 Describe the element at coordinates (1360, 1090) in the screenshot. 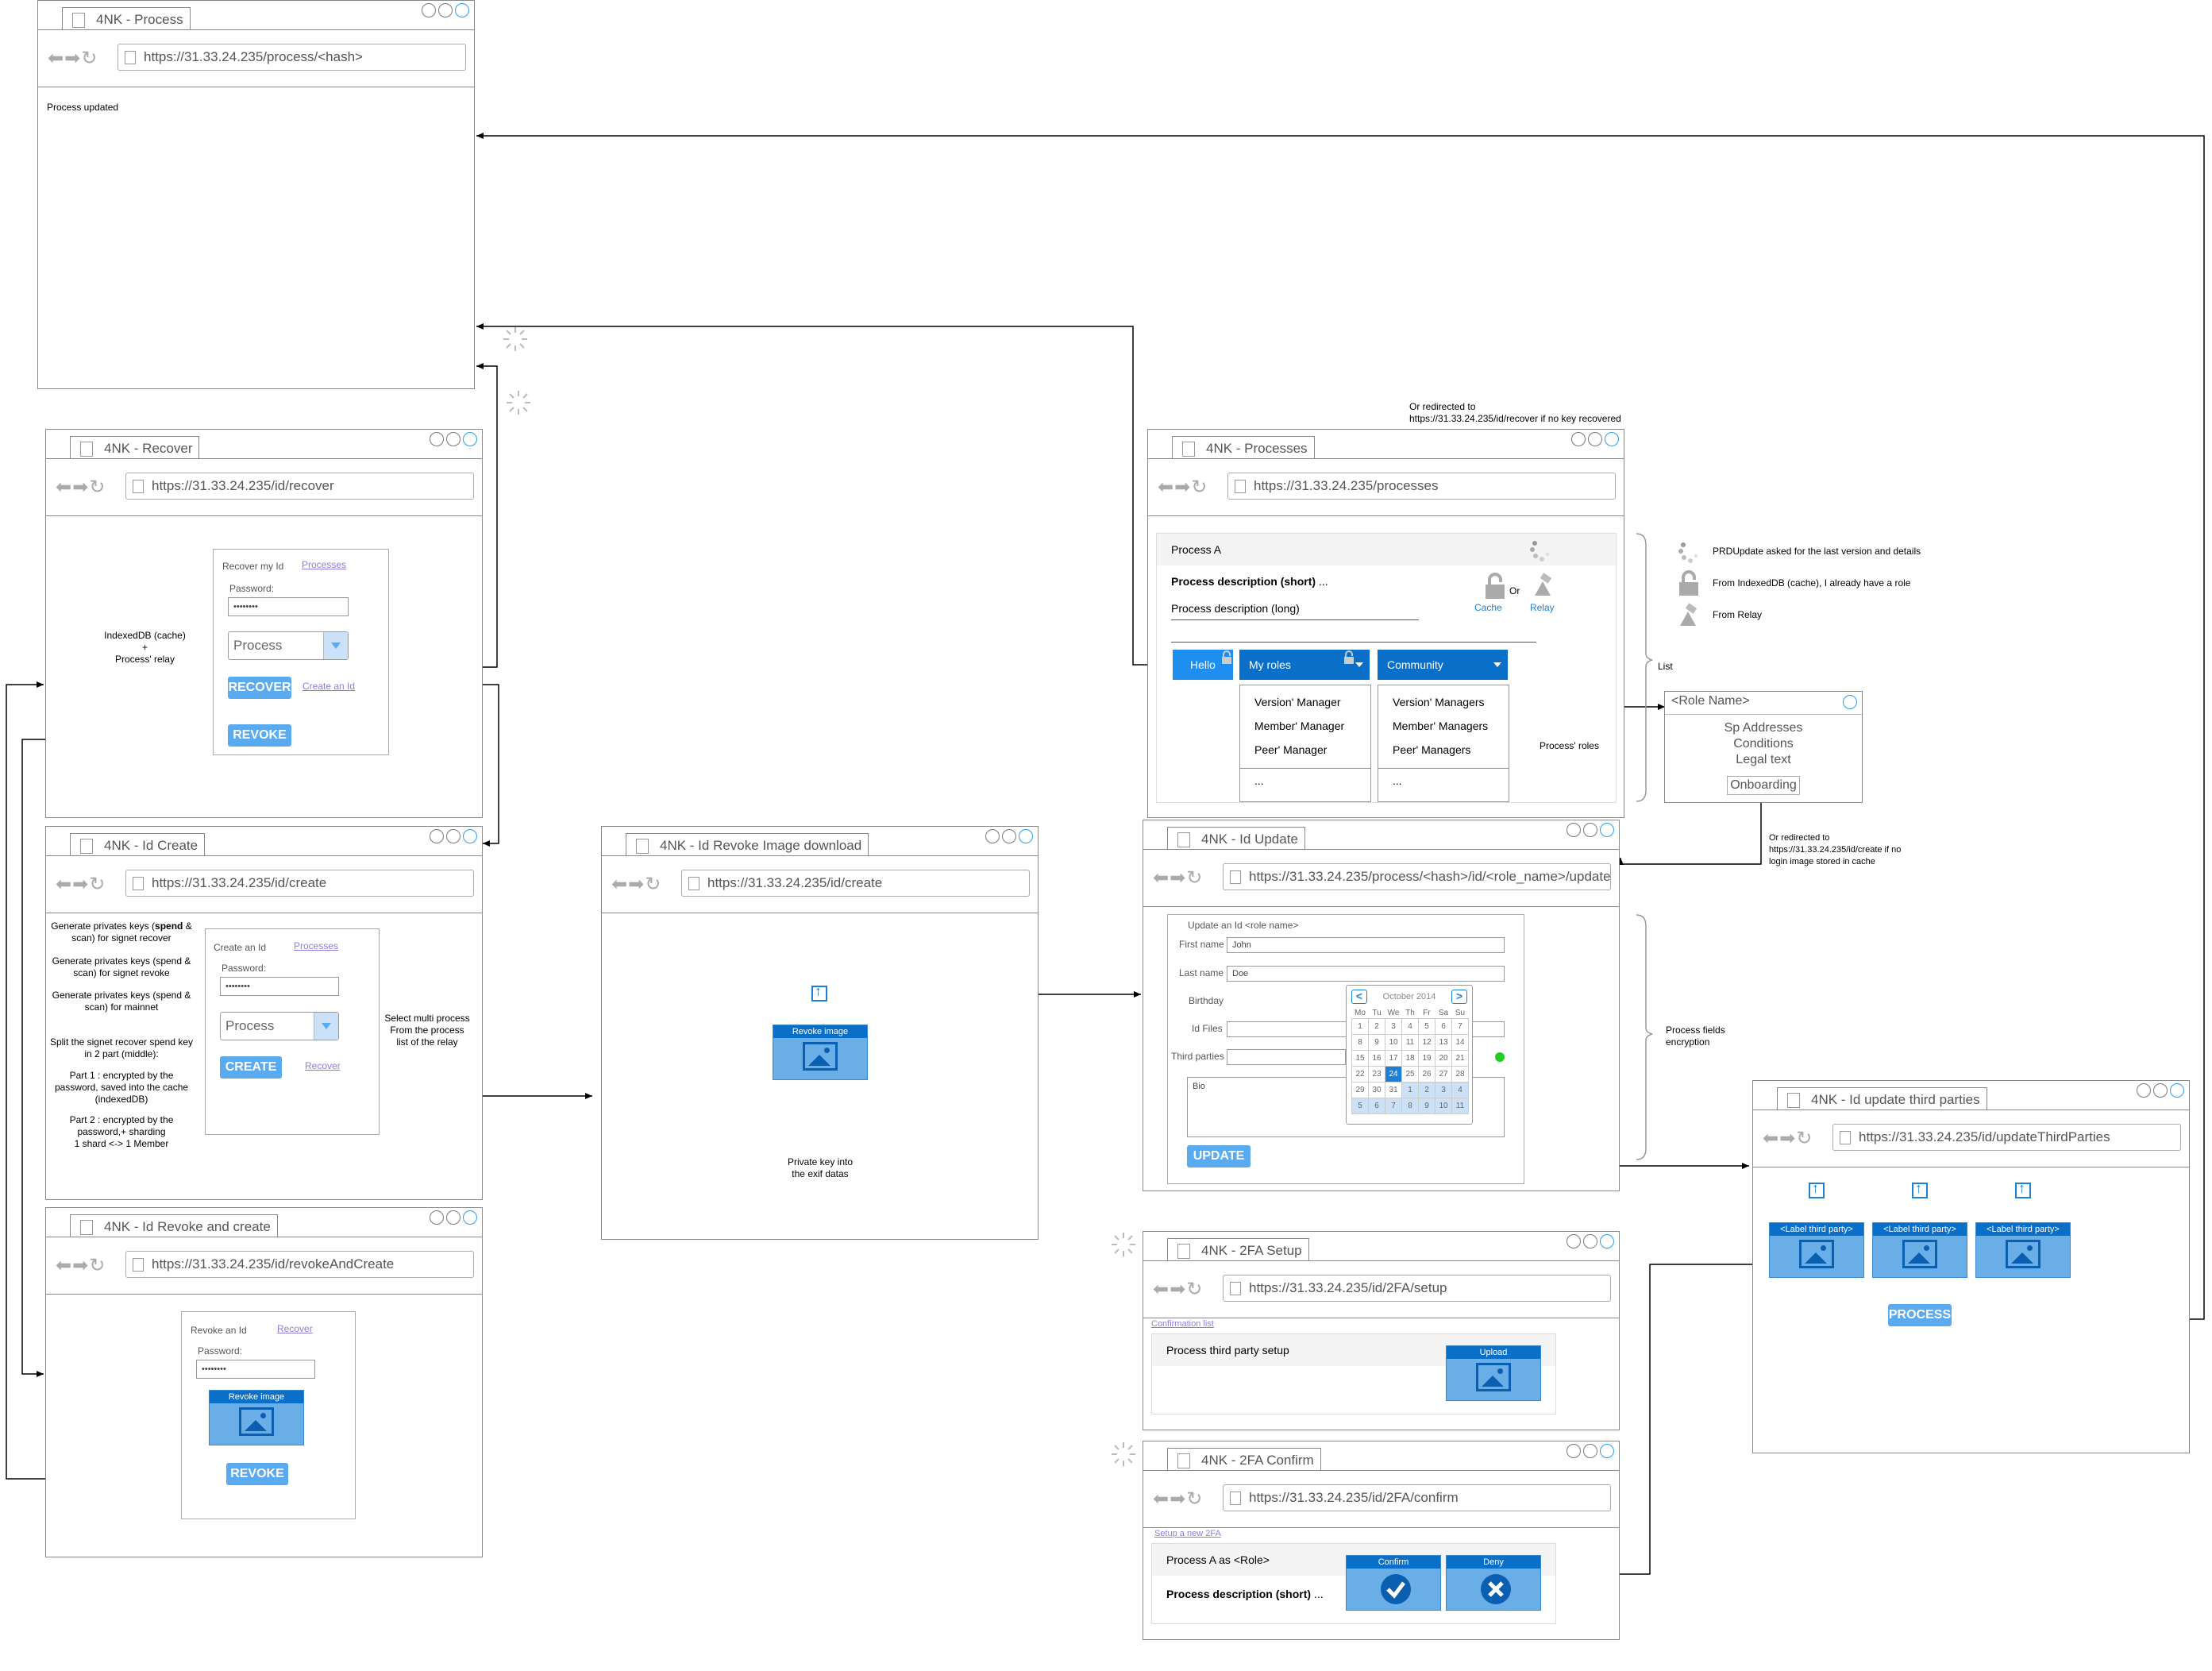

I see `calendar-day: 29` at that location.